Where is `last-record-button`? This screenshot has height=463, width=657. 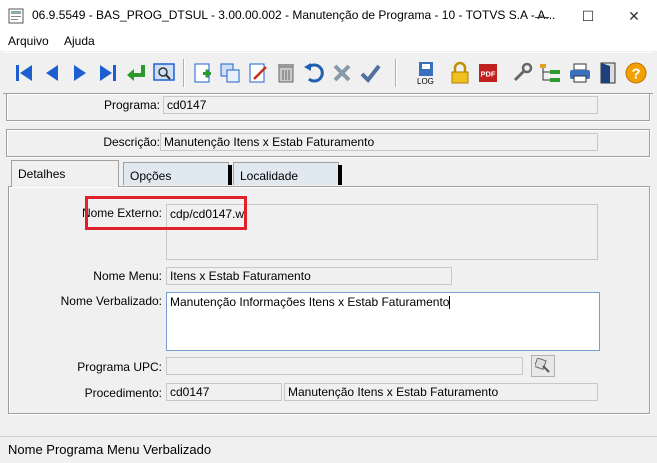 last-record-button is located at coordinates (108, 73).